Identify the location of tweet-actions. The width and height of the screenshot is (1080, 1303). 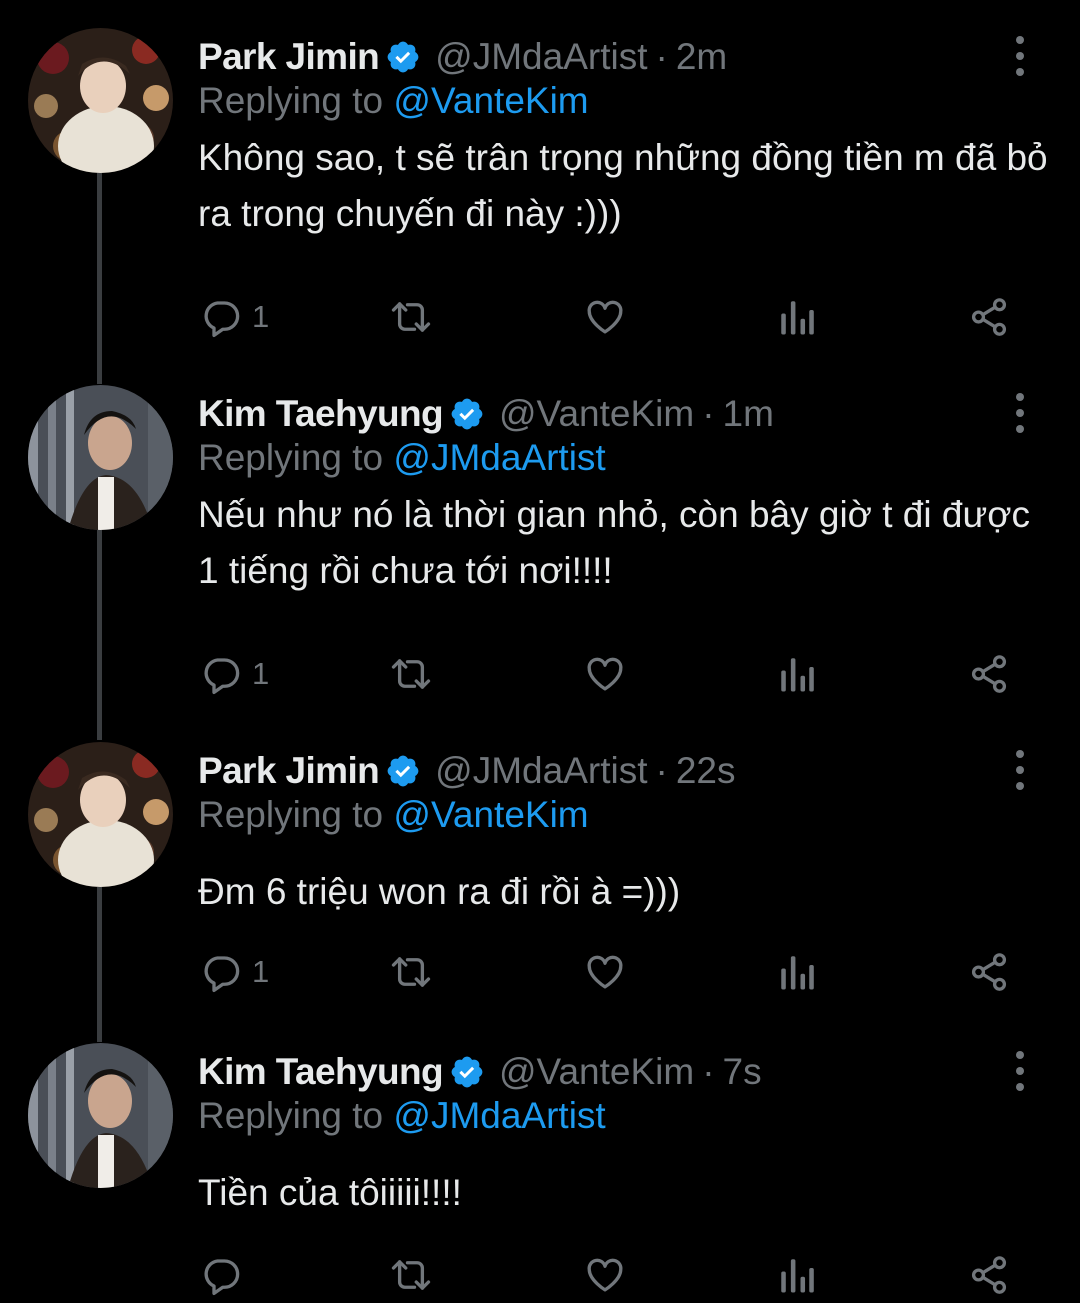
(613, 1275).